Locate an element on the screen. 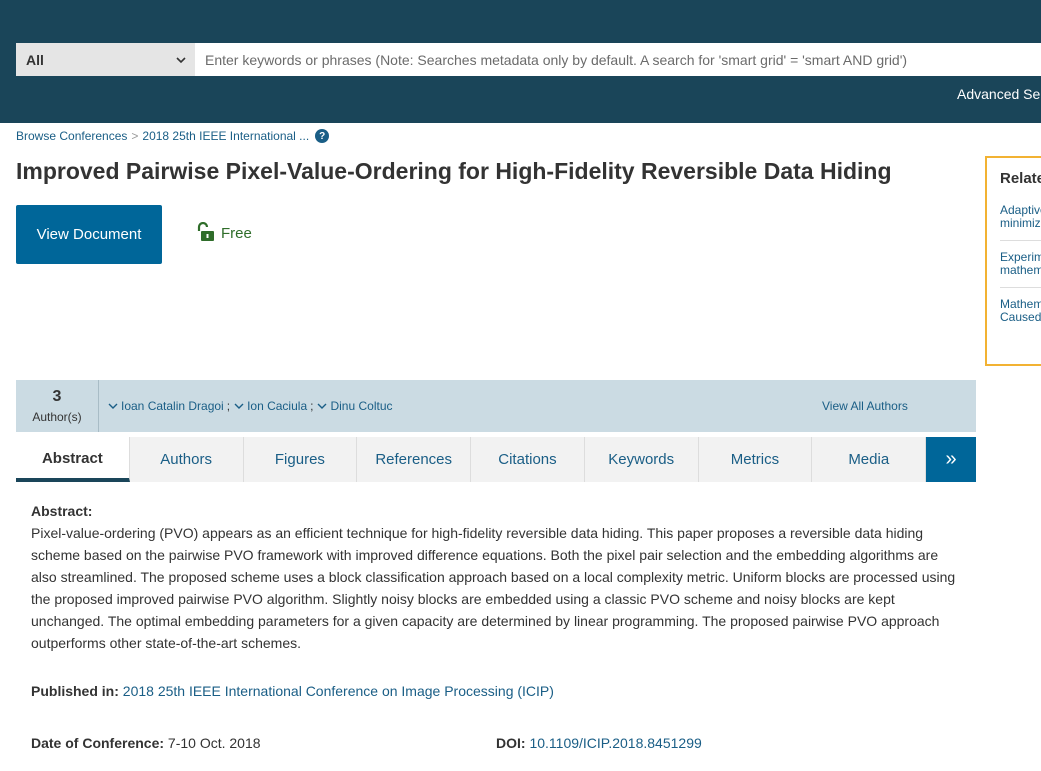 The height and width of the screenshot is (771, 1041). related-article-link: Adaptive minimiz is located at coordinates (1020, 217).